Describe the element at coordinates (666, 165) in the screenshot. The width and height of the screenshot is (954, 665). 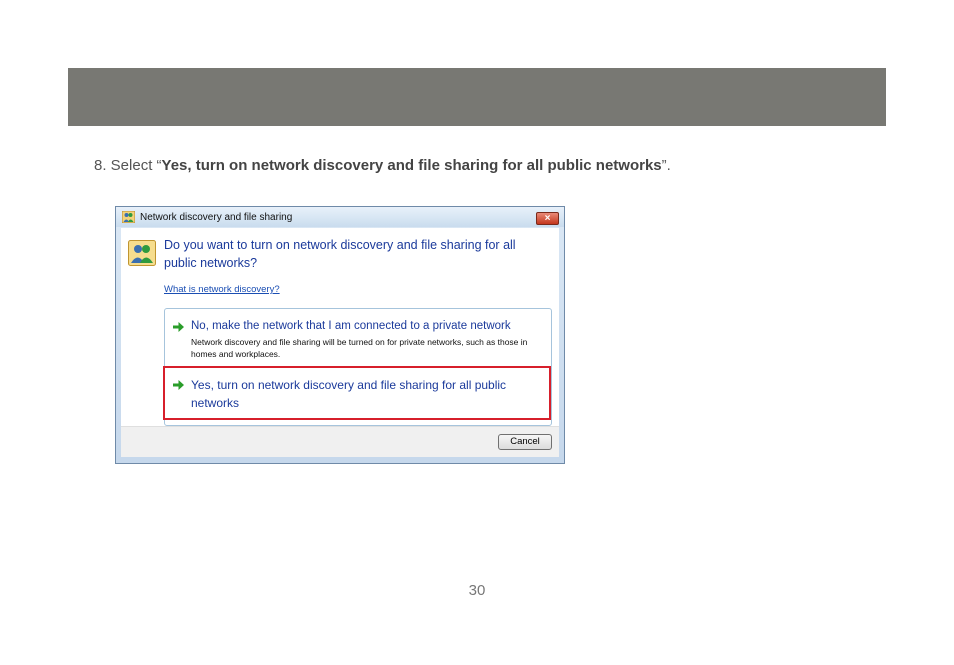
I see `instruction-suffix: ”.` at that location.